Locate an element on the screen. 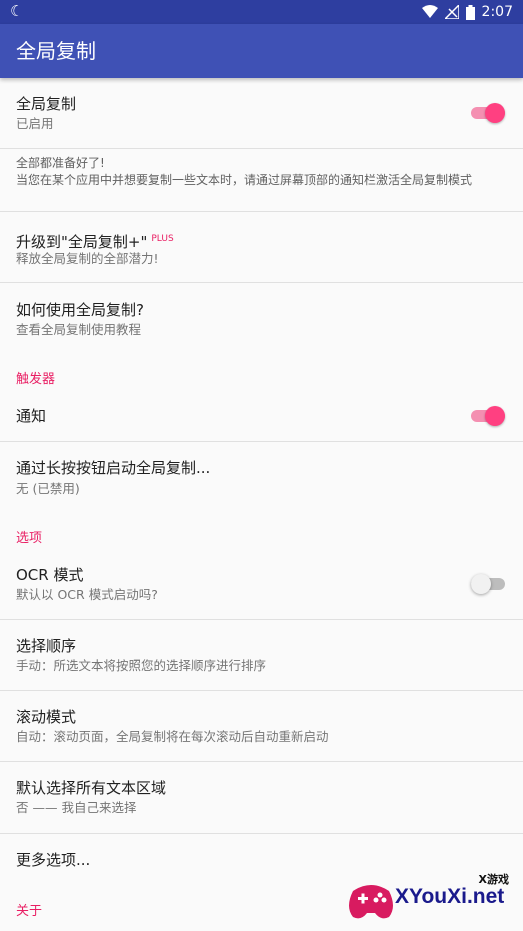 This screenshot has width=523, height=931. order-summary: 手动：所选文本将按照您的选择顺序进行排序 is located at coordinates (141, 665).